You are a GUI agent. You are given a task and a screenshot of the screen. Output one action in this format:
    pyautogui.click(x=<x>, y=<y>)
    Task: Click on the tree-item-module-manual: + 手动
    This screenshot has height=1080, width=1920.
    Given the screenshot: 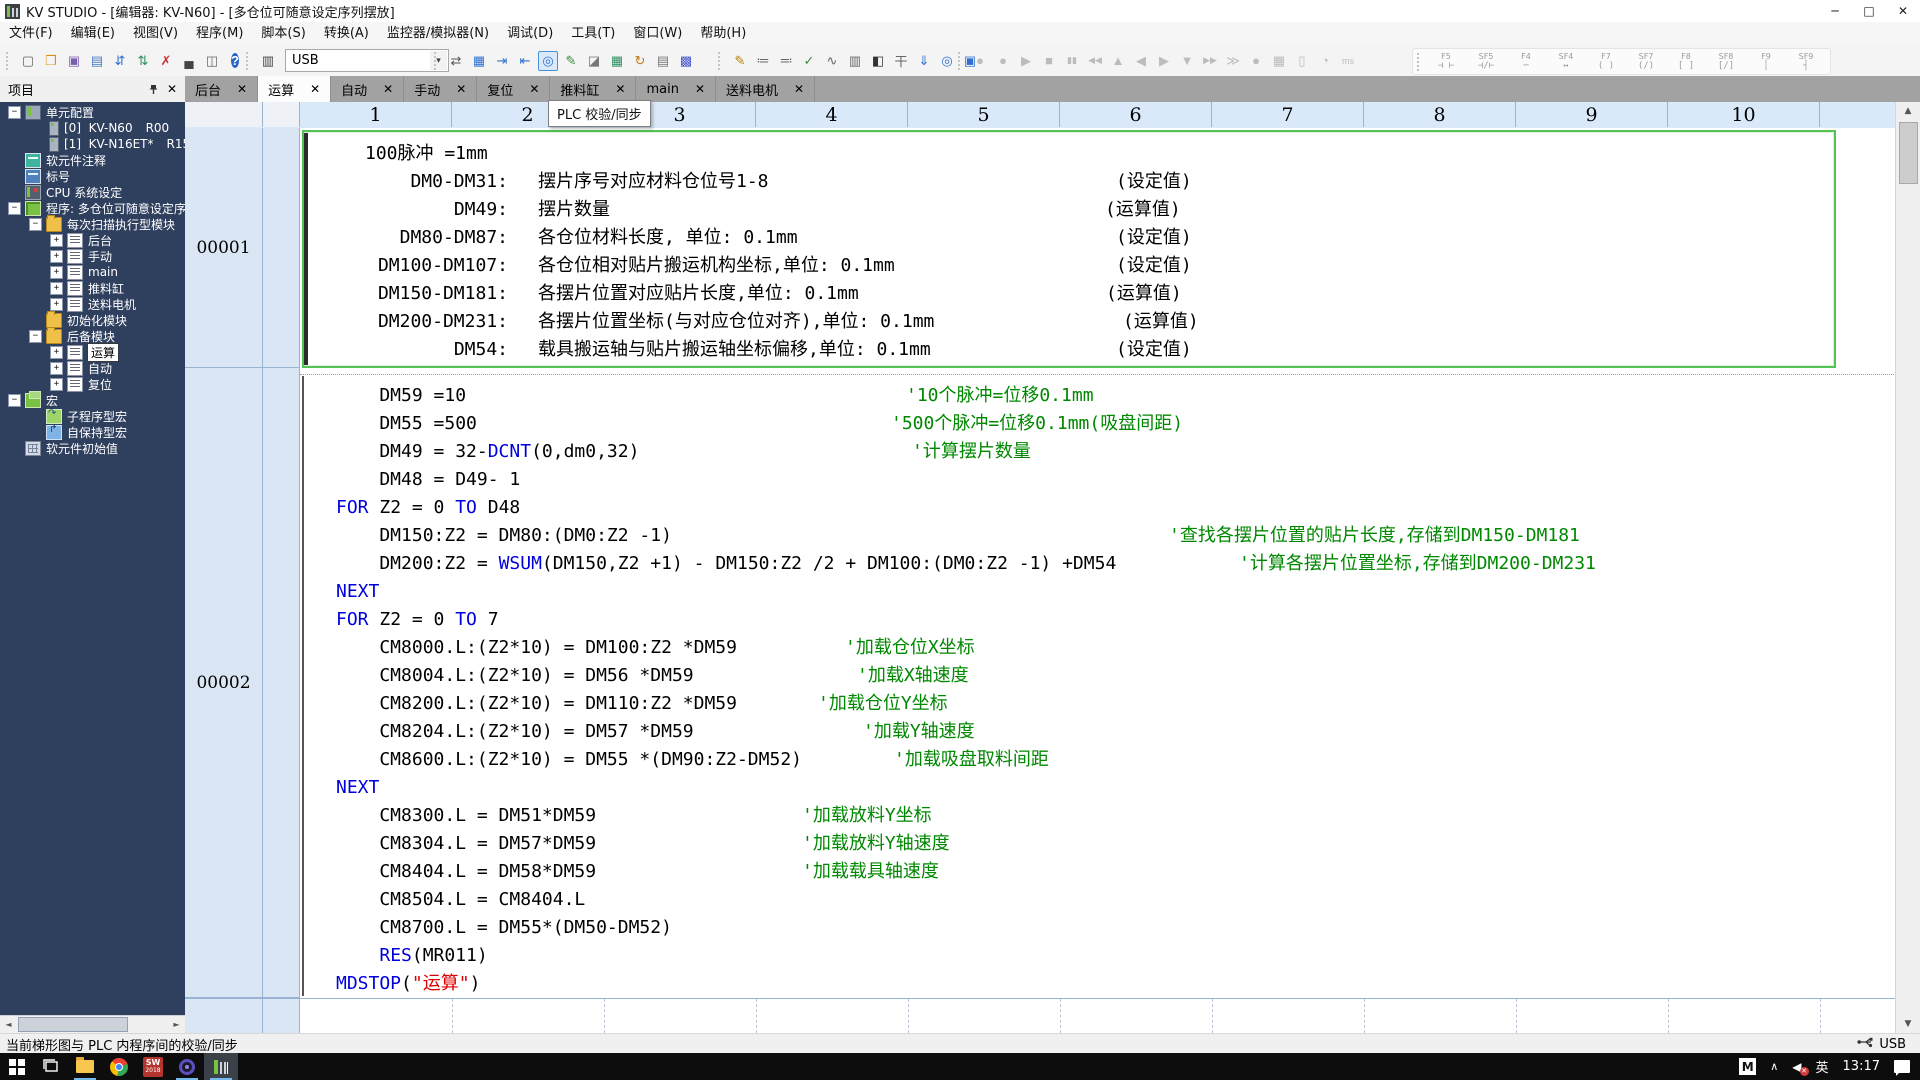 What is the action you would take?
    pyautogui.click(x=92, y=256)
    